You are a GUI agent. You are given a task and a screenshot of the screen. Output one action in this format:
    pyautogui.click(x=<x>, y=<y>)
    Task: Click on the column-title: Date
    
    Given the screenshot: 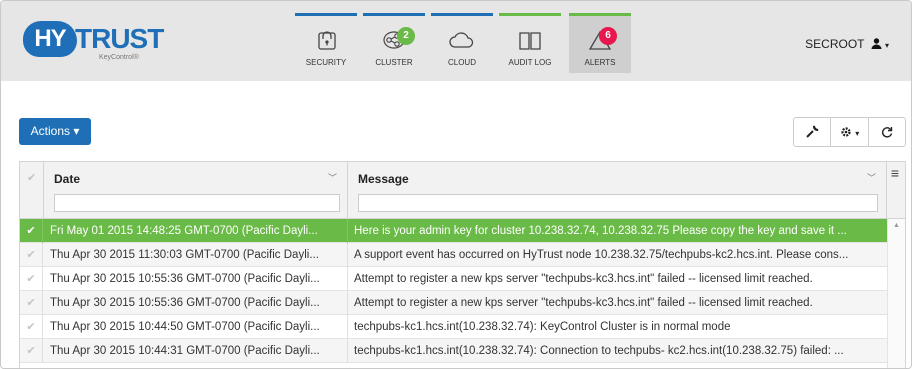 What is the action you would take?
    pyautogui.click(x=67, y=179)
    